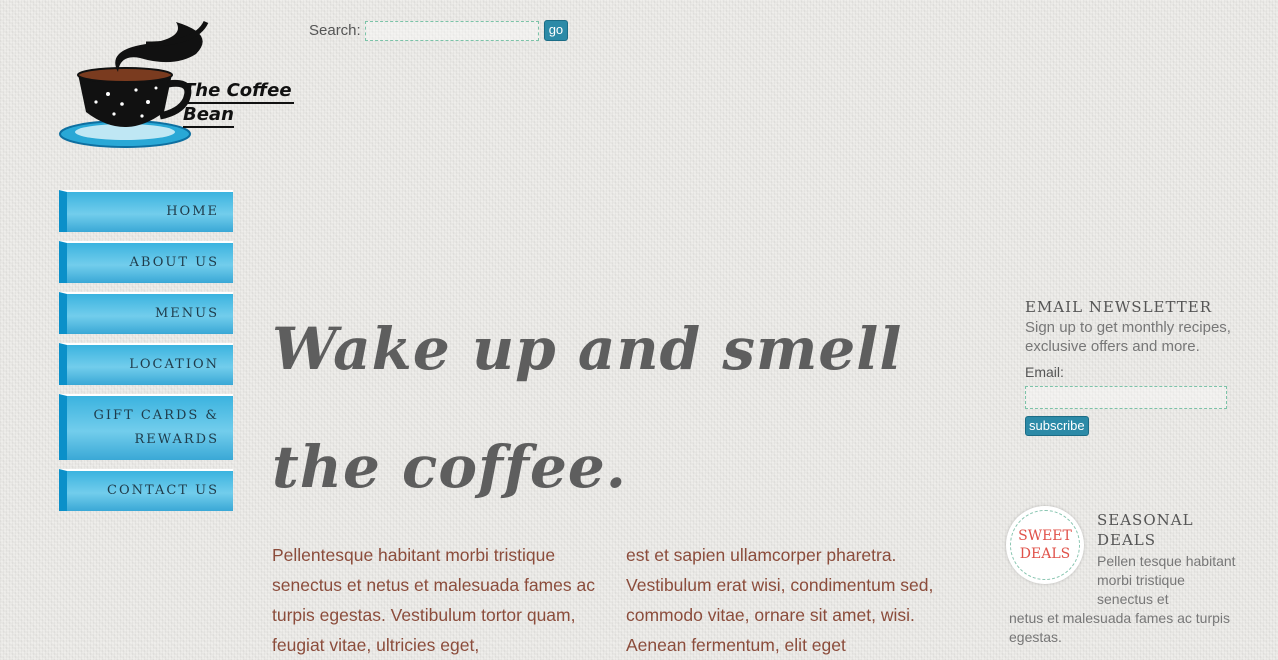 The width and height of the screenshot is (1278, 660). I want to click on subscribe-button: subscribe, so click(1057, 426).